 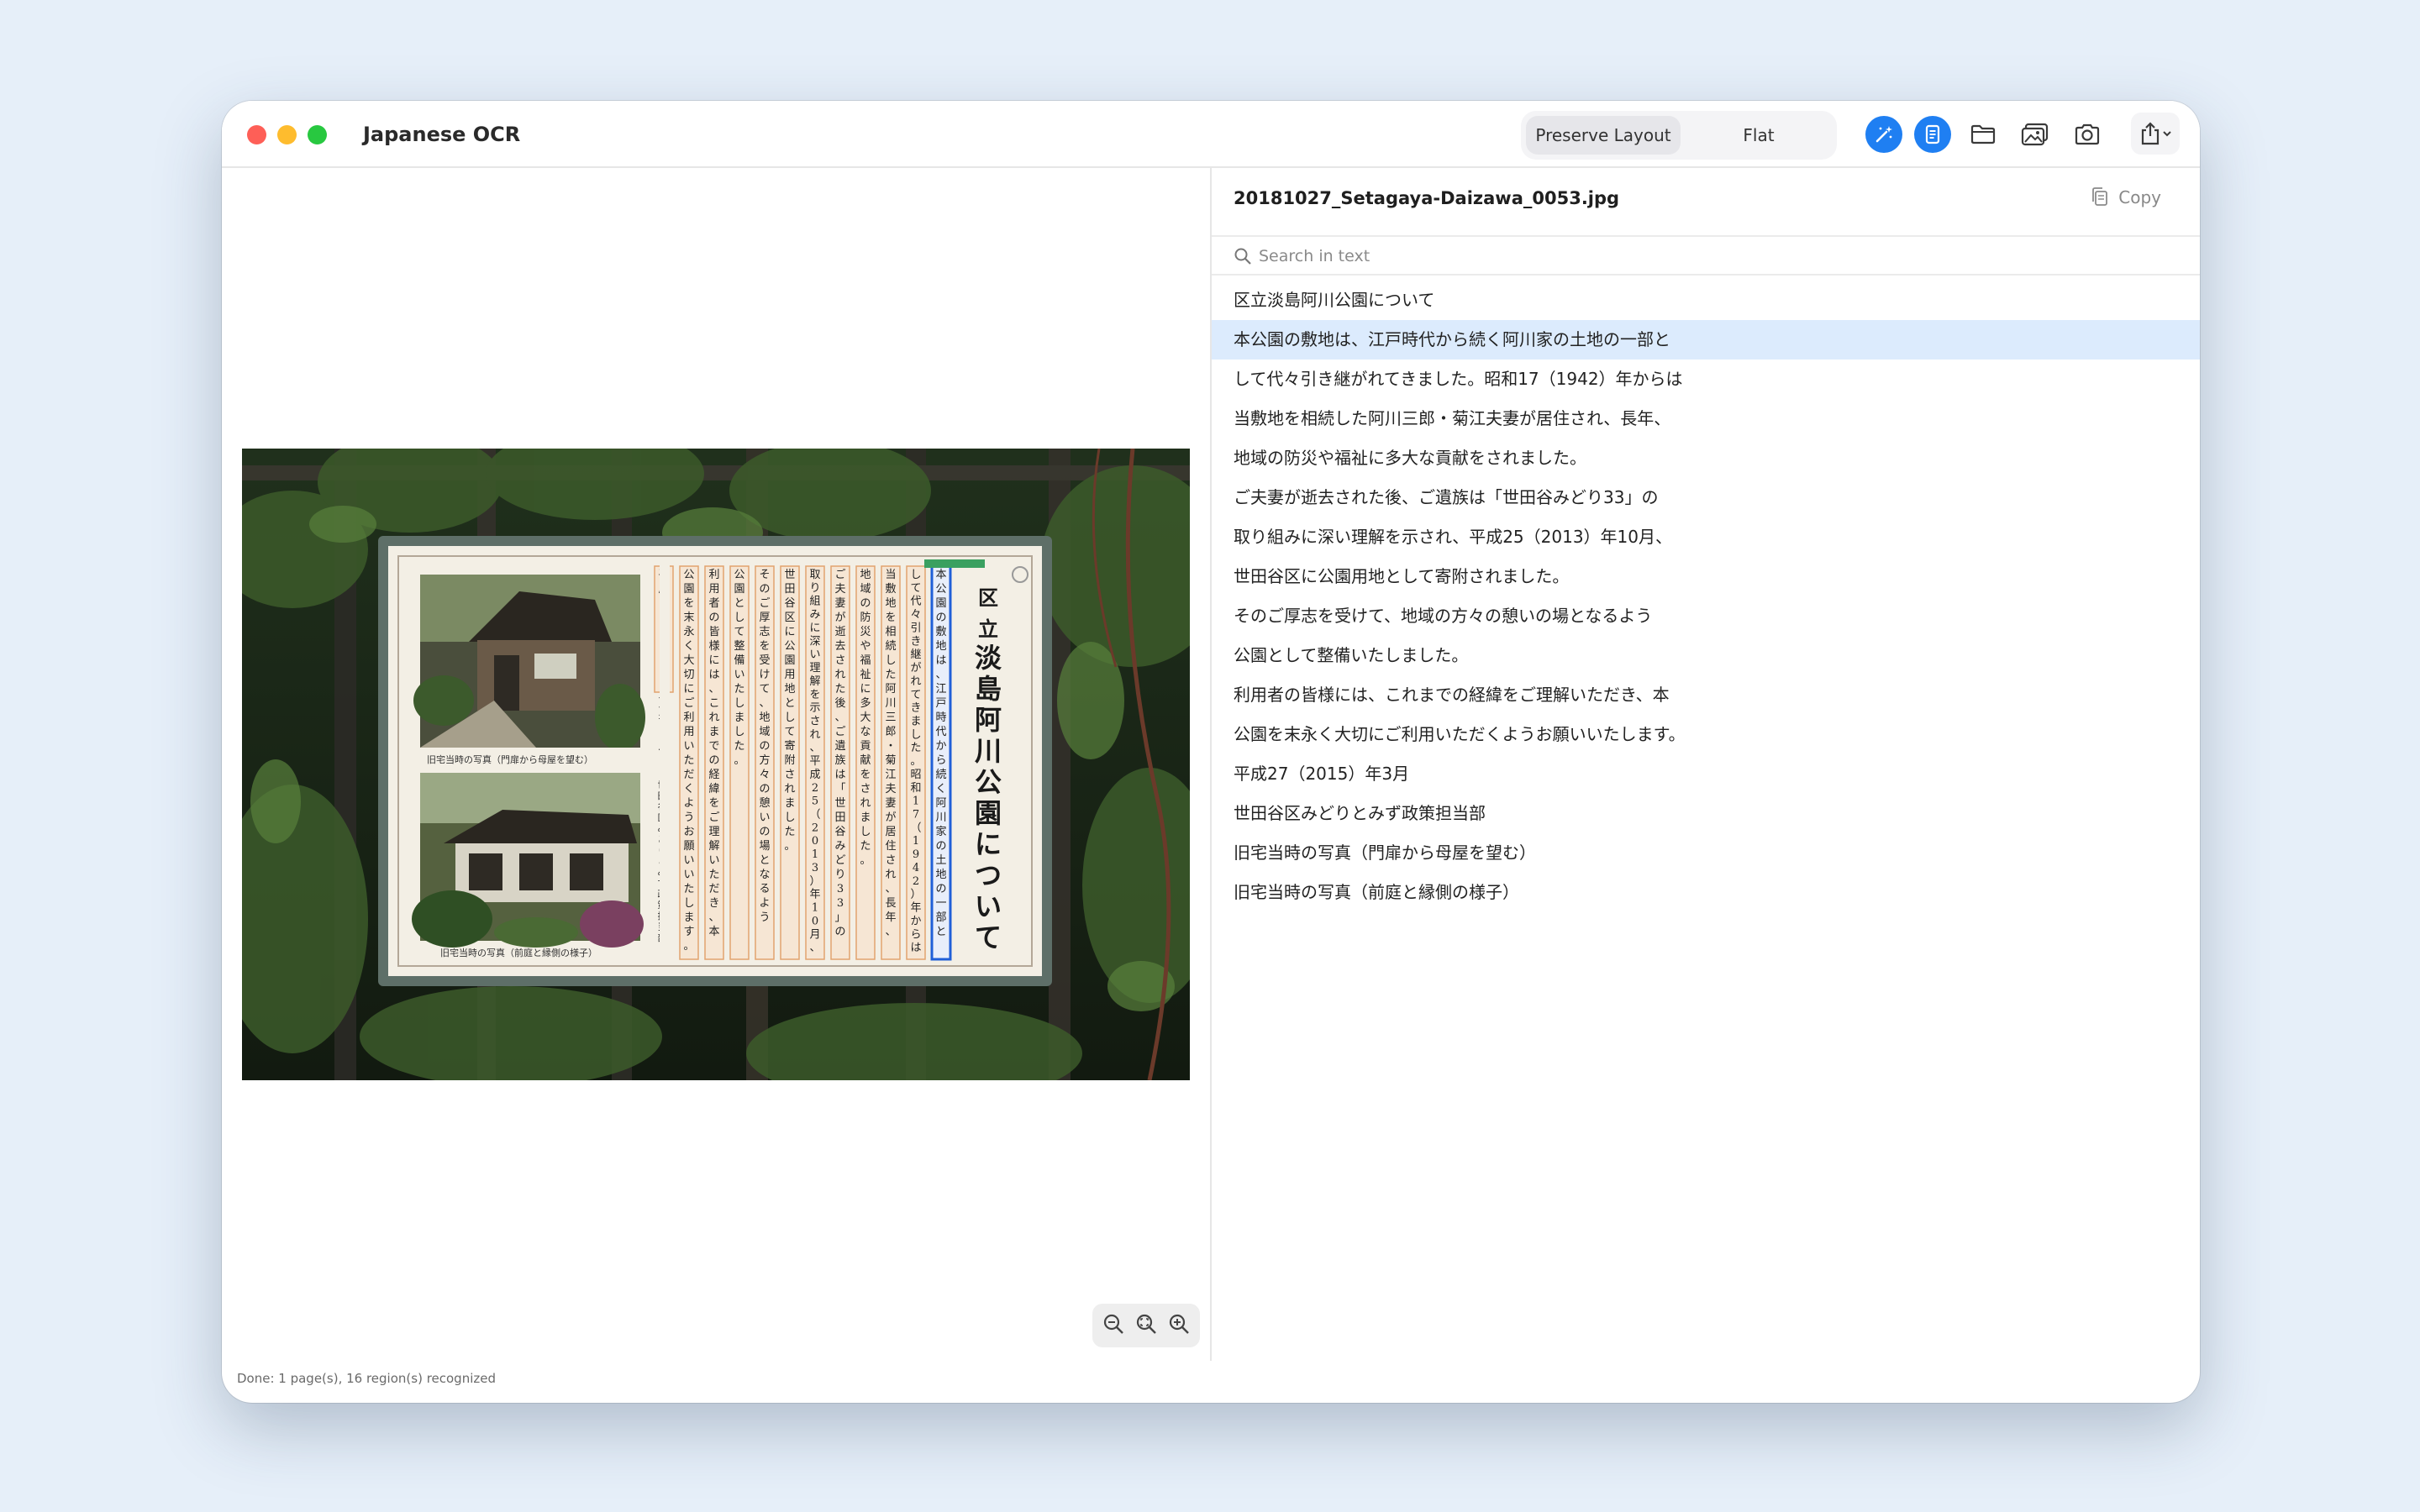 I want to click on share-menu-button, so click(x=2155, y=134).